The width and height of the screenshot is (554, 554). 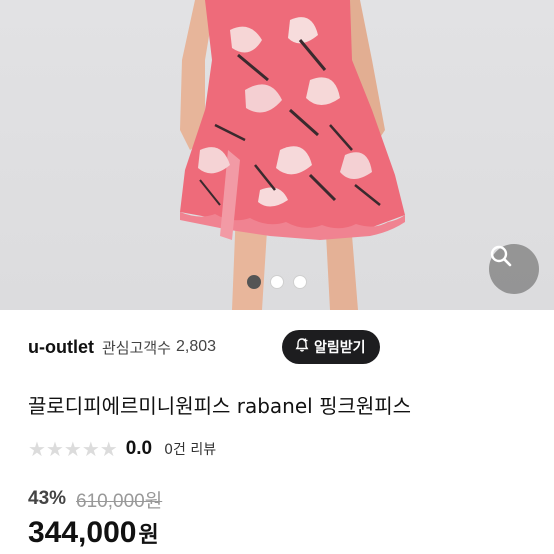 What do you see at coordinates (82, 532) in the screenshot?
I see `final-price: 344,000` at bounding box center [82, 532].